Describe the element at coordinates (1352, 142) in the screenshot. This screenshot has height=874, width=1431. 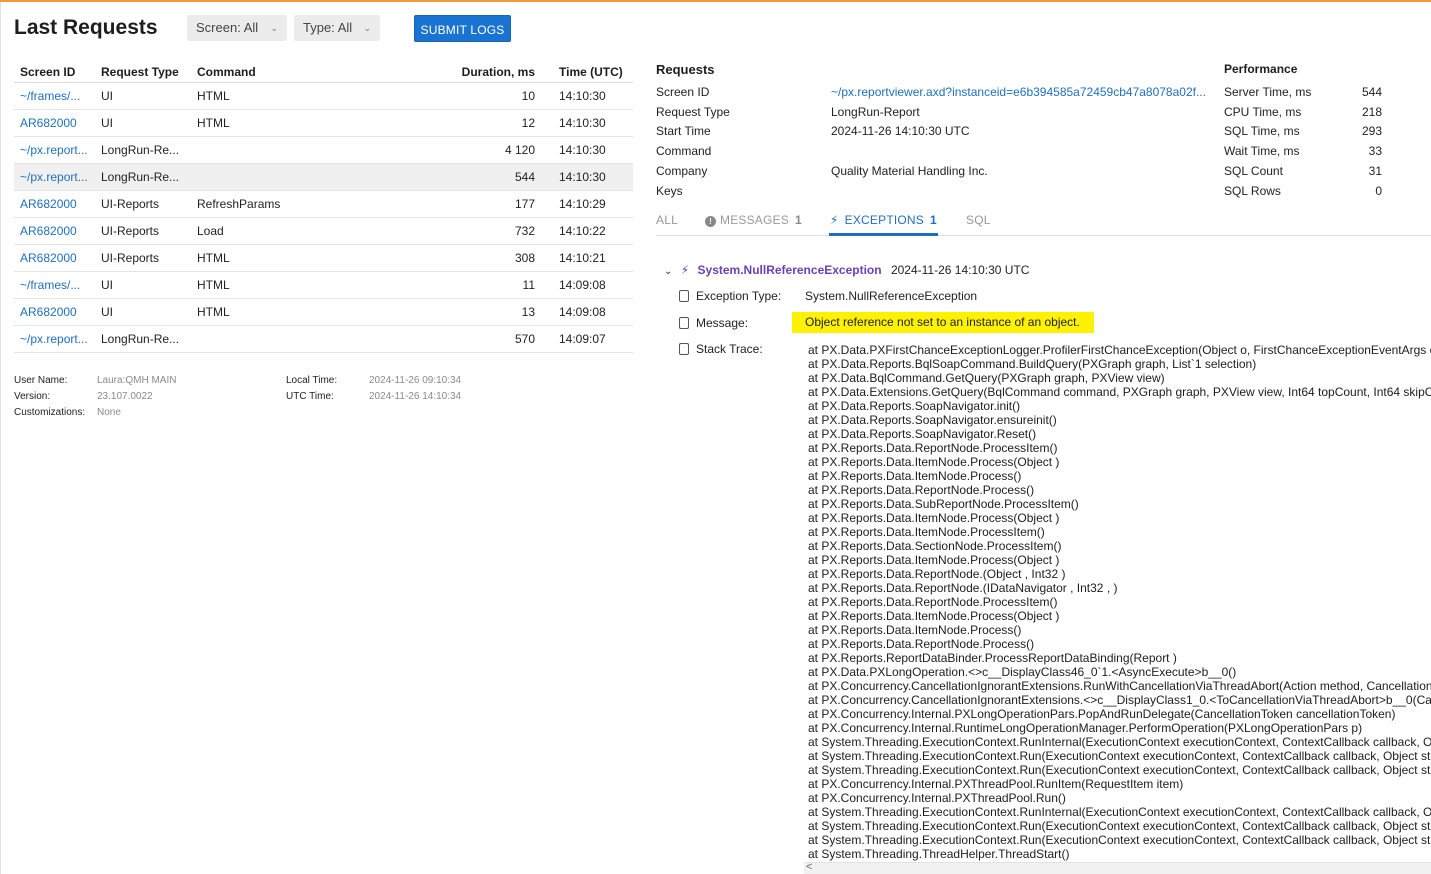
I see `performance-values: 544 218 293 33 31 0` at that location.